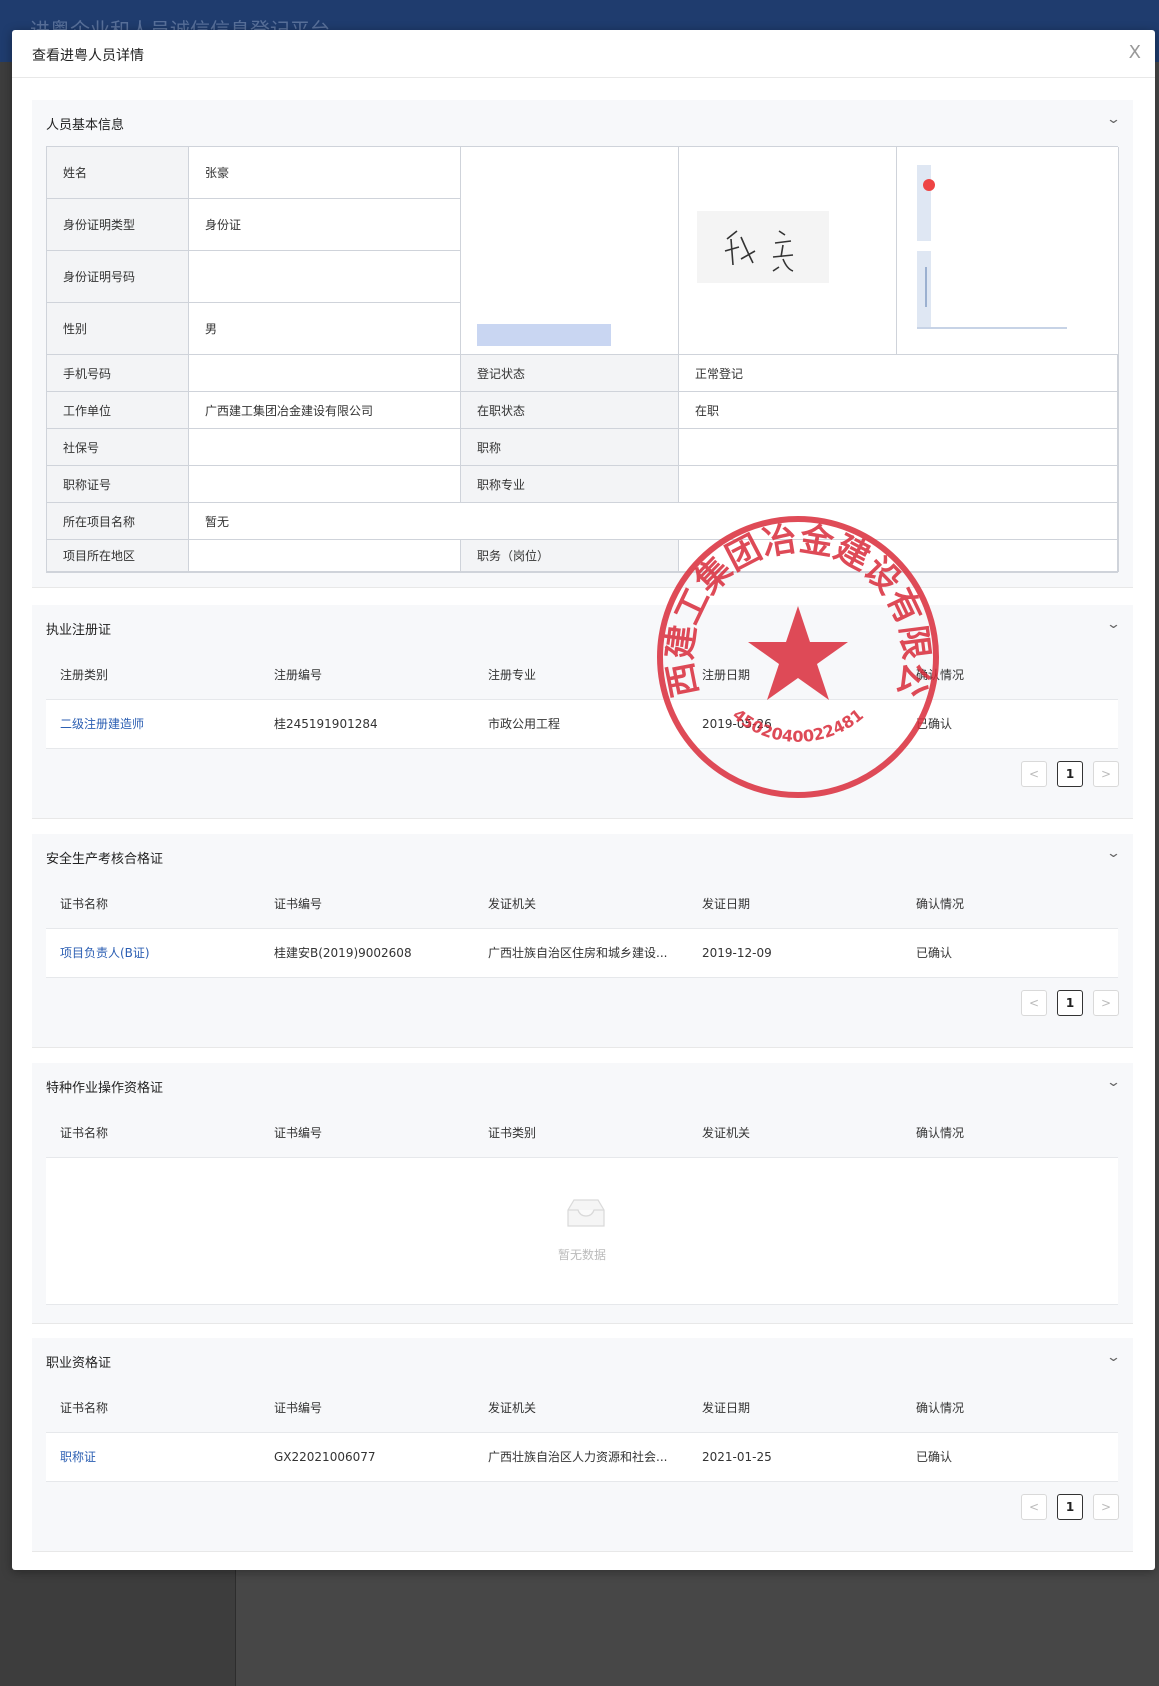 The width and height of the screenshot is (1159, 1686). Describe the element at coordinates (788, 251) in the screenshot. I see `signature-image` at that location.